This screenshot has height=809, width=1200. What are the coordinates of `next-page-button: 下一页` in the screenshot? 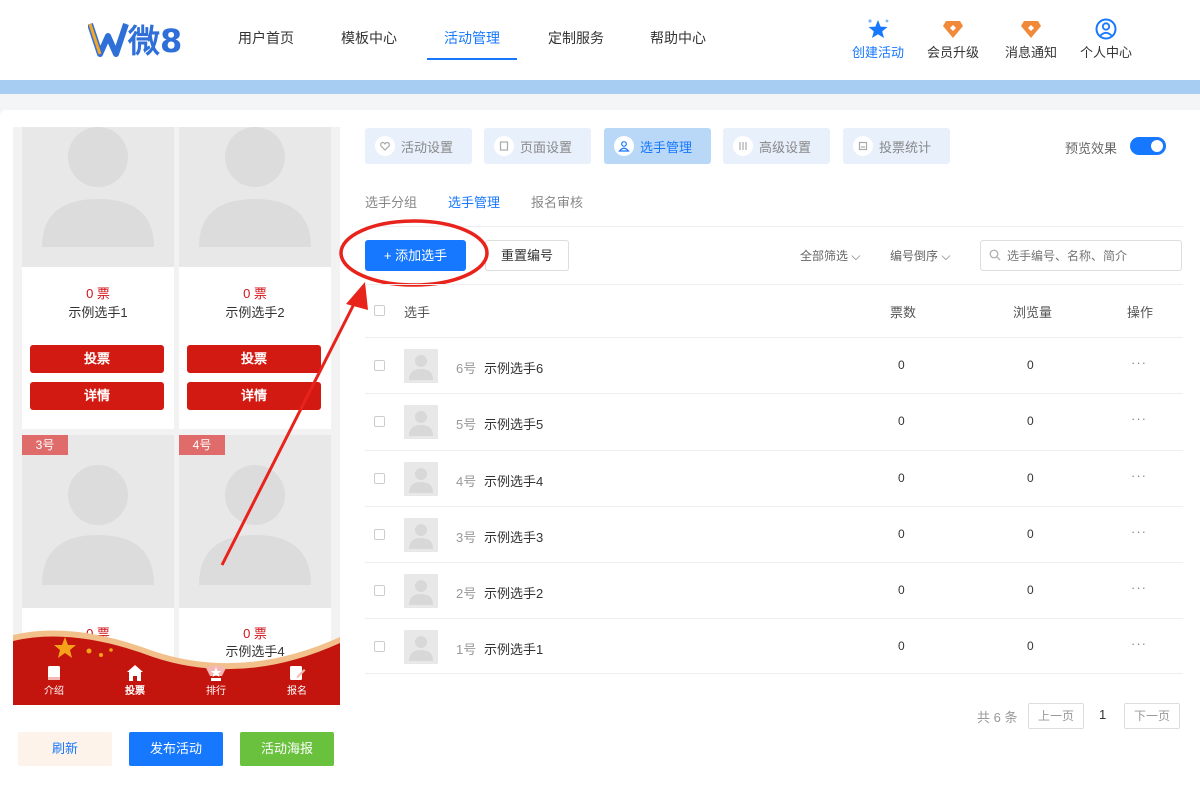 It's located at (1152, 716).